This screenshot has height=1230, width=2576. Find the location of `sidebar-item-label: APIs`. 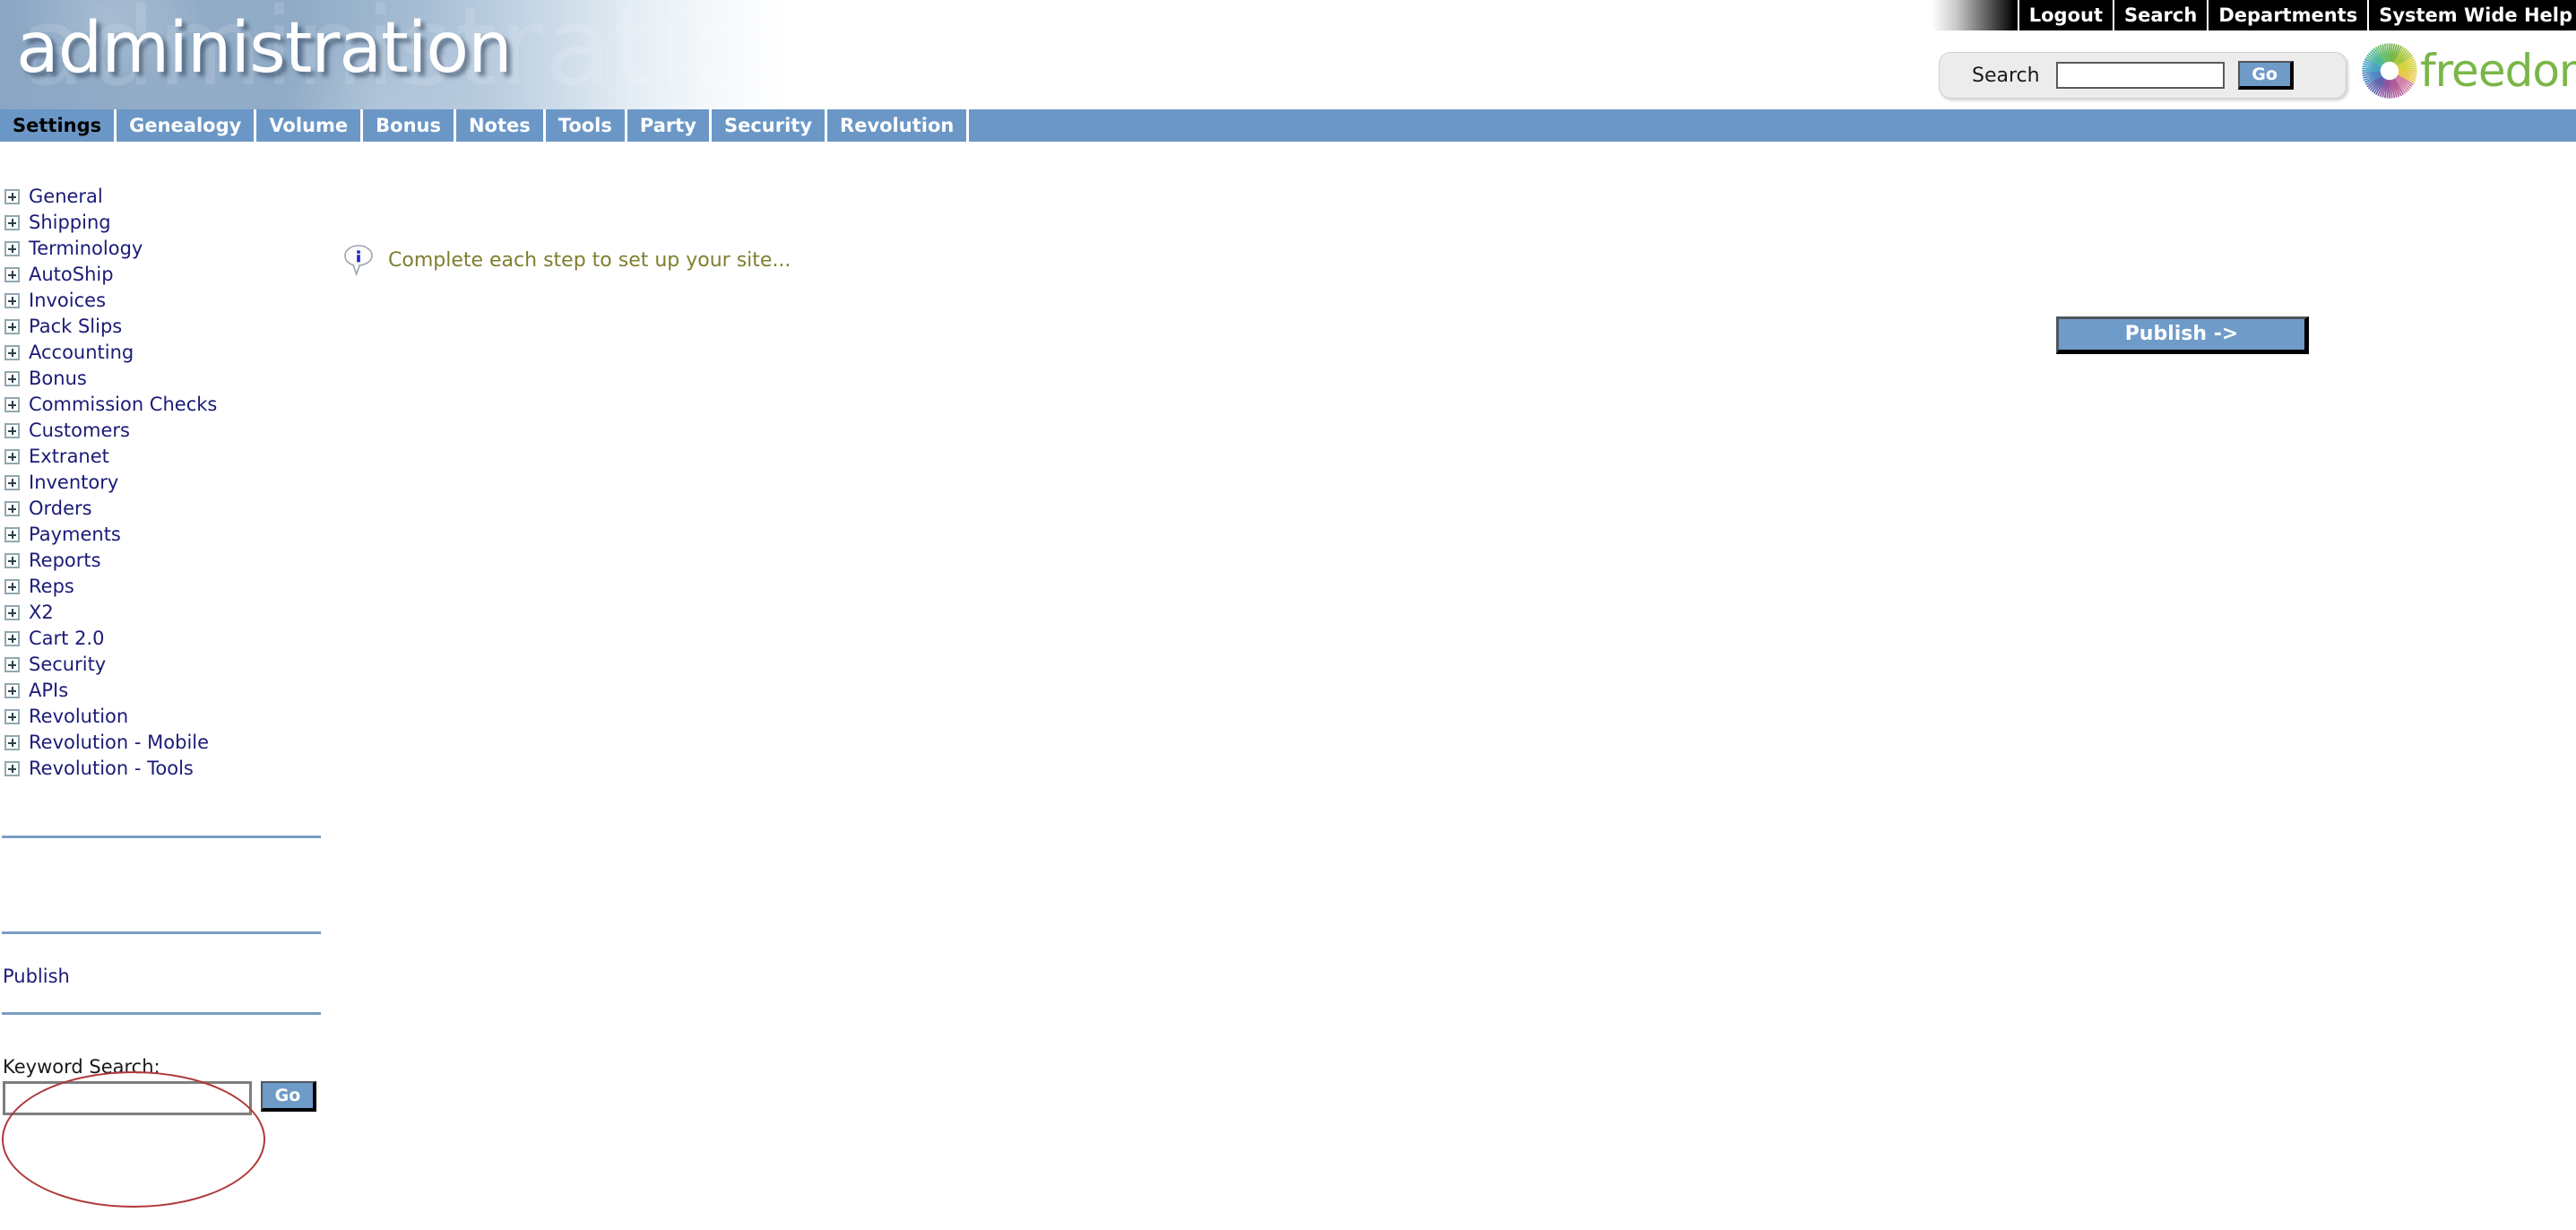

sidebar-item-label: APIs is located at coordinates (49, 690).